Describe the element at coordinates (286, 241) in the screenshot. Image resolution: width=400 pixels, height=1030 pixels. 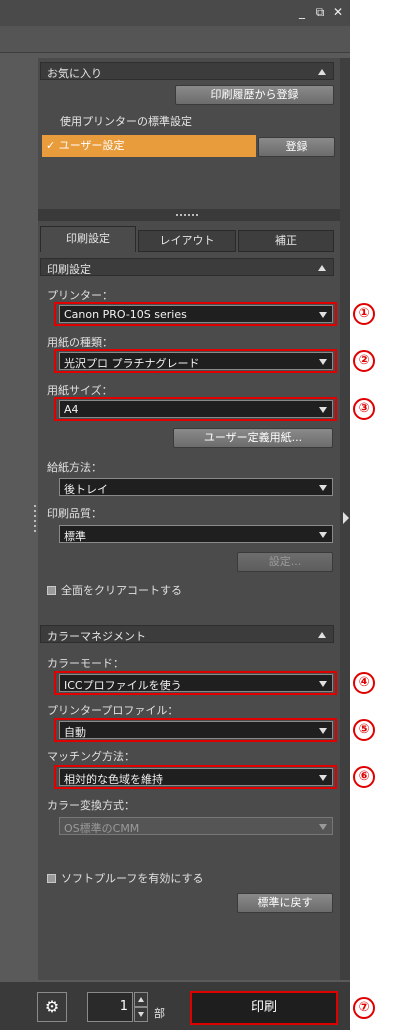
I see `tab-correction: 補正` at that location.